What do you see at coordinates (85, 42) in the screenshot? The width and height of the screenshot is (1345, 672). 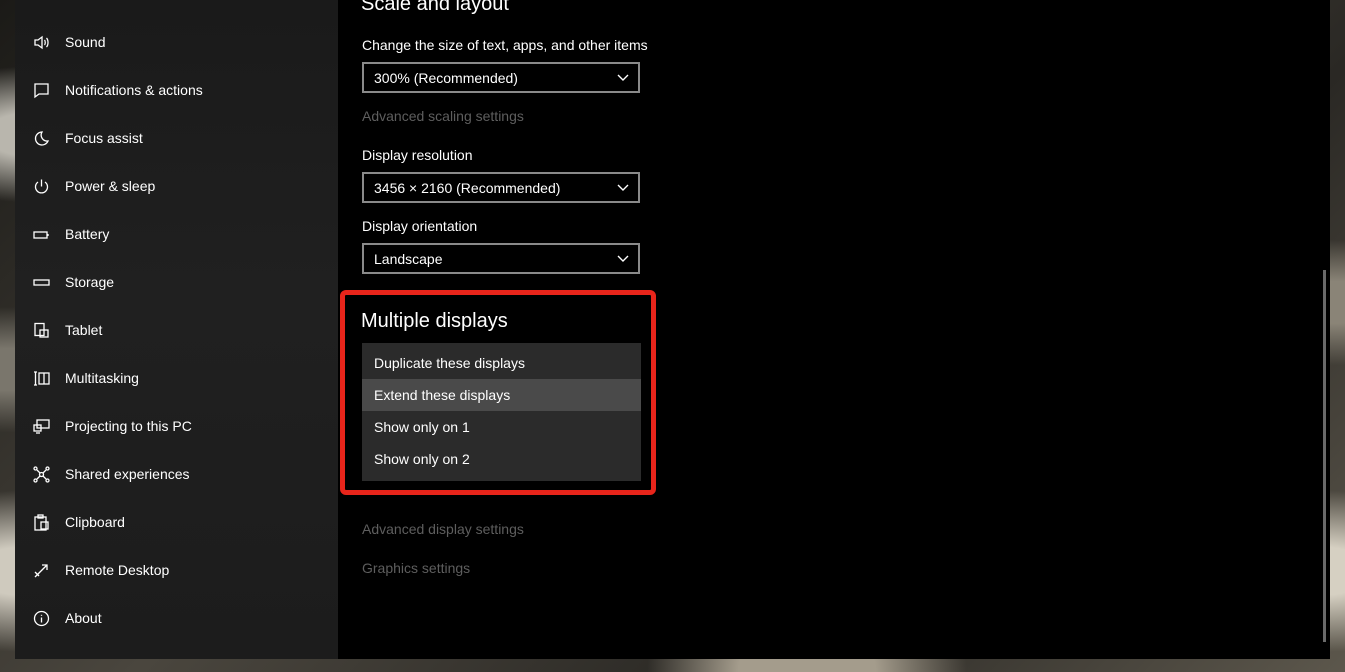 I see `sidebar-item-label: Sound` at bounding box center [85, 42].